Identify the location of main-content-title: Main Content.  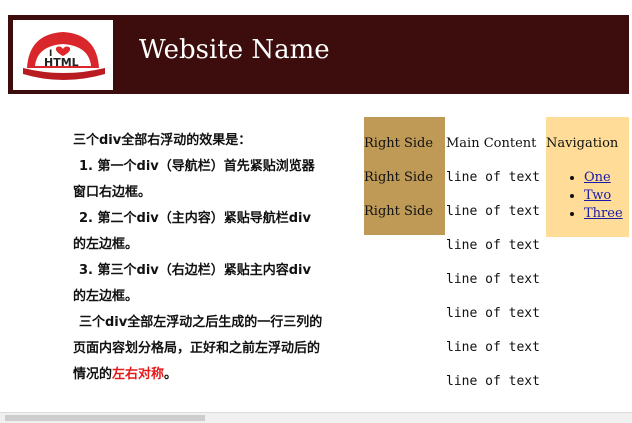
(491, 143).